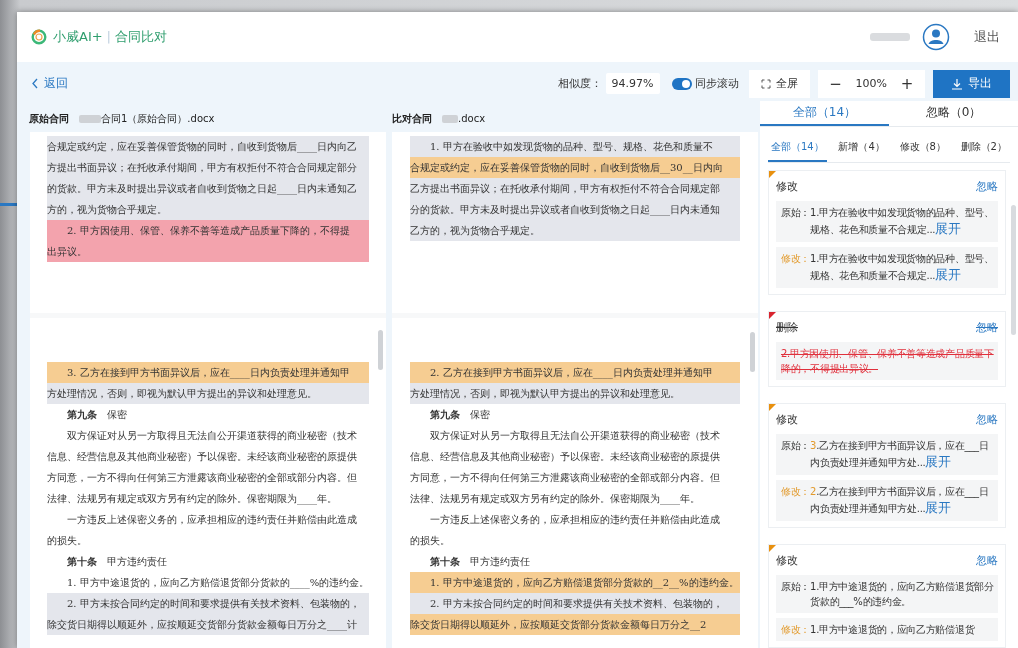 This screenshot has height=648, width=1018. I want to click on file-name: .docx, so click(472, 118).